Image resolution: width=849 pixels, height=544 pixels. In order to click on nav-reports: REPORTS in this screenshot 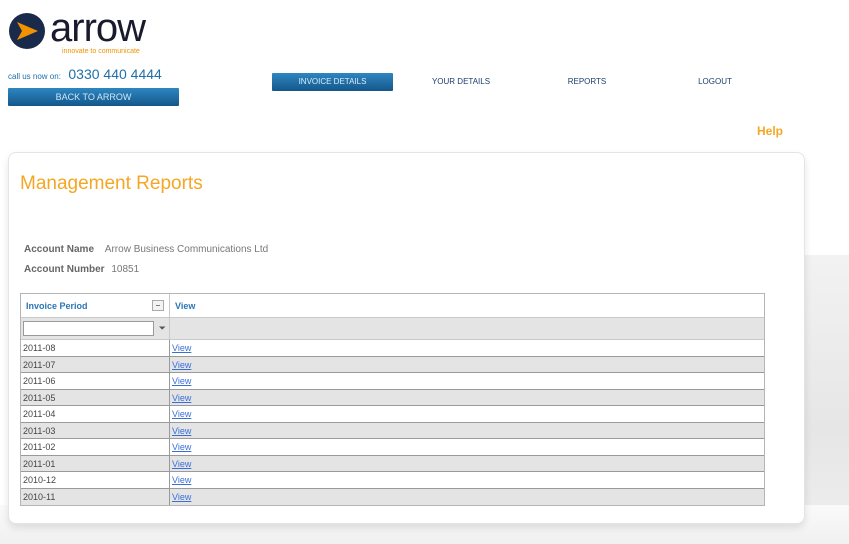, I will do `click(587, 82)`.